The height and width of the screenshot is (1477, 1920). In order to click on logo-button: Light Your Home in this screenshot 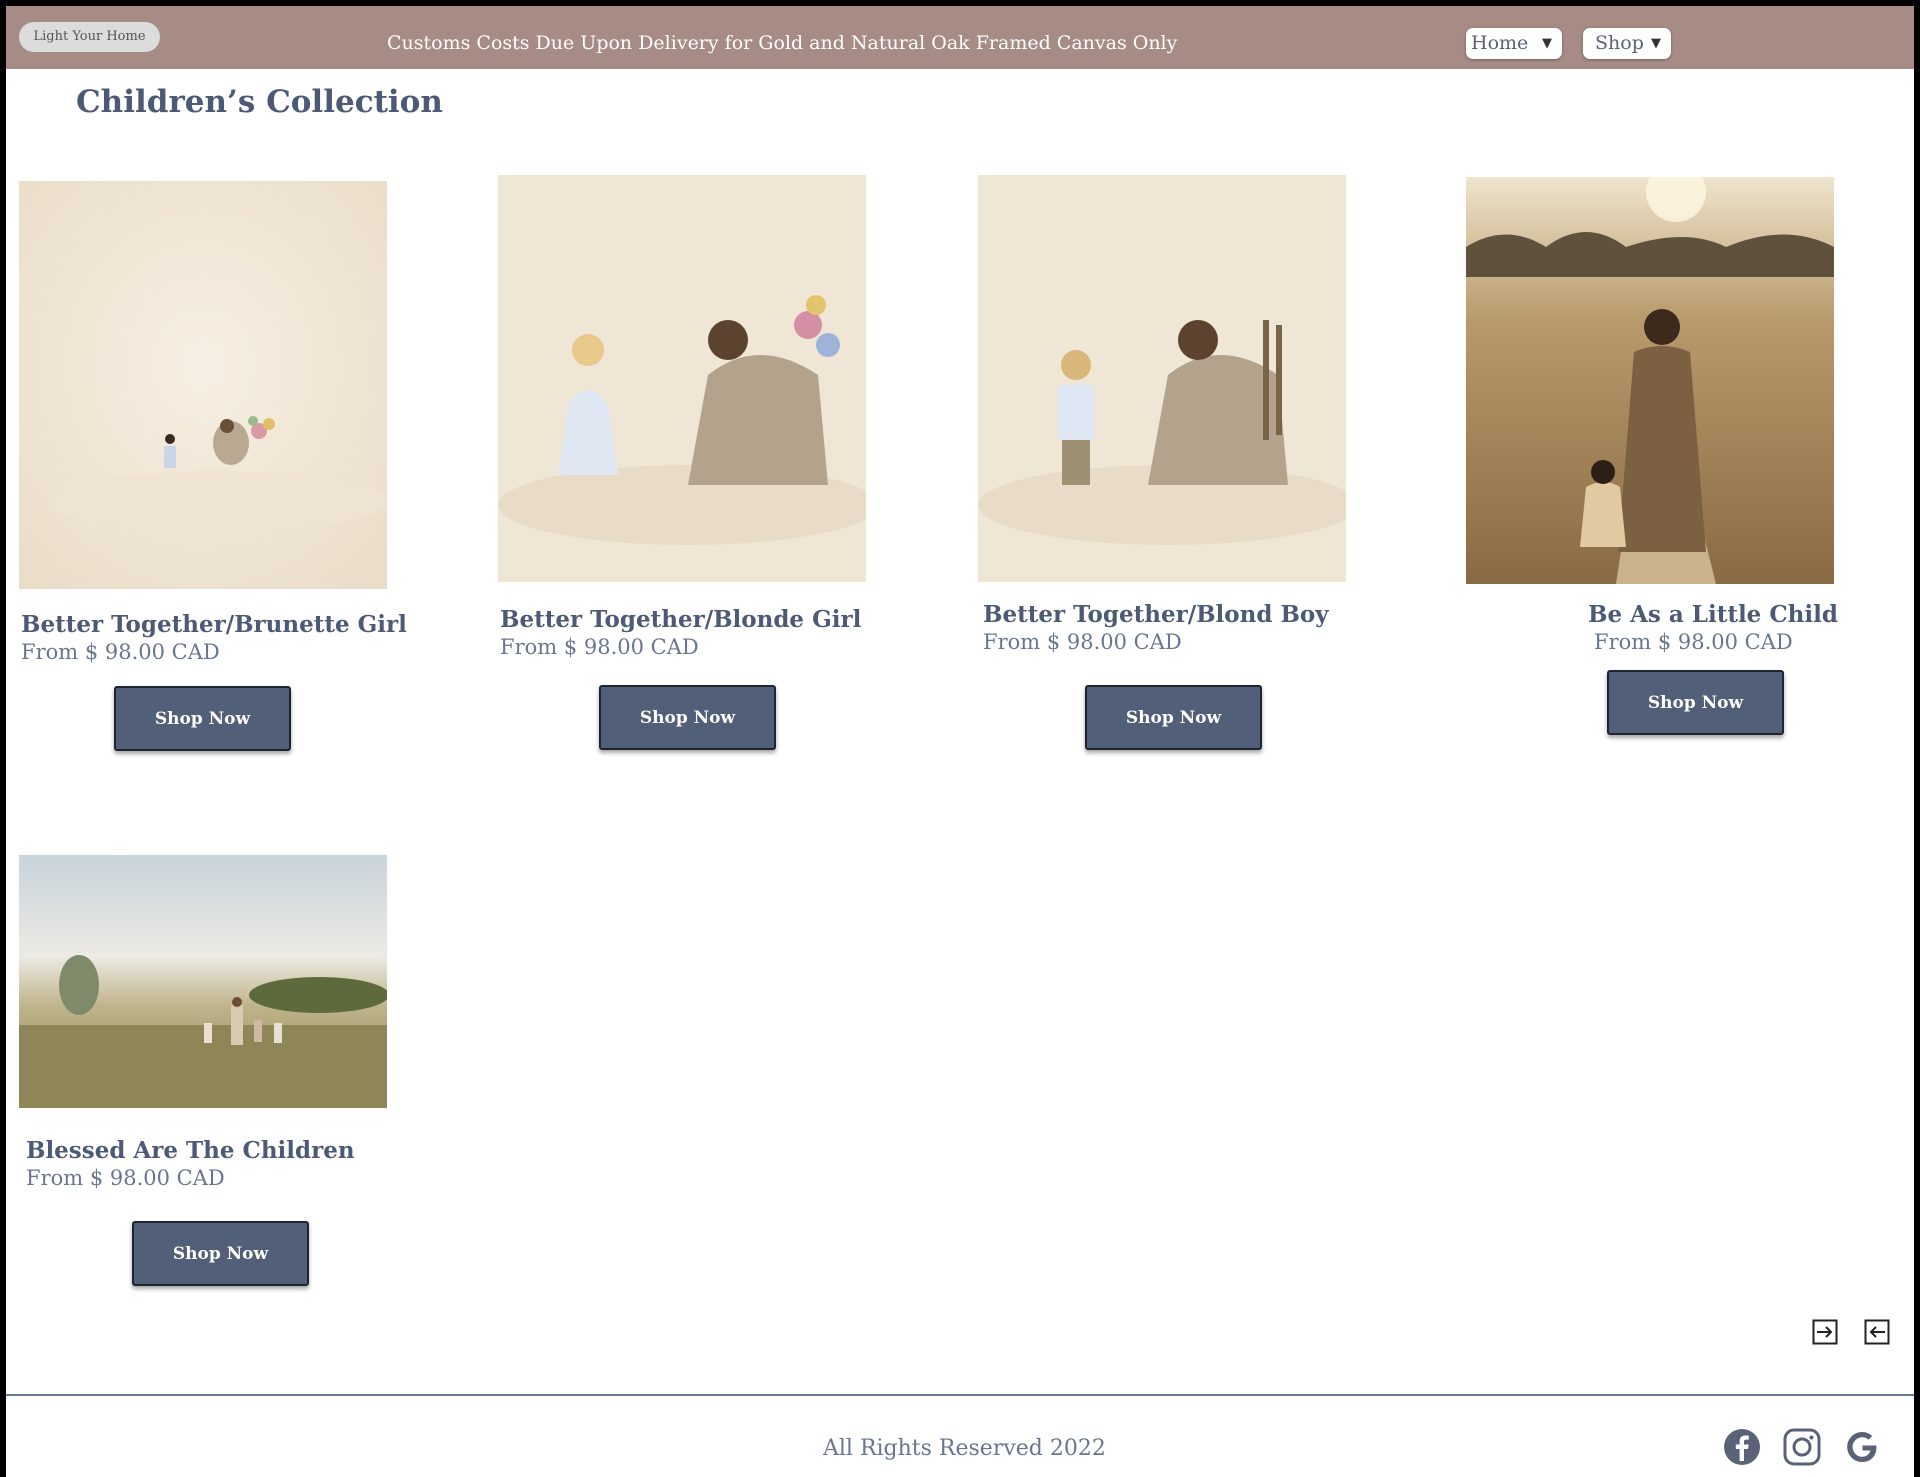, I will do `click(89, 37)`.